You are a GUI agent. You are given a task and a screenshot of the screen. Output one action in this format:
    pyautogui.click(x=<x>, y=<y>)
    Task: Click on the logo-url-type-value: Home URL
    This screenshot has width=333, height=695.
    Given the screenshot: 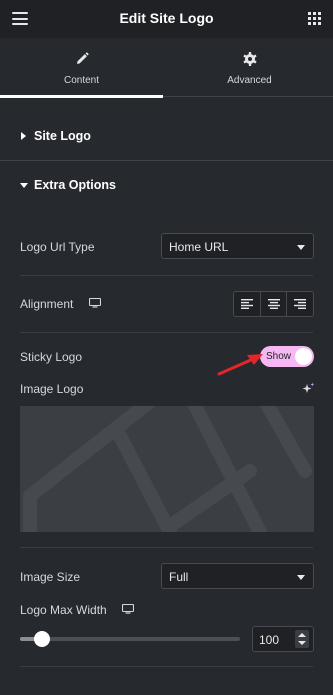 What is the action you would take?
    pyautogui.click(x=199, y=247)
    